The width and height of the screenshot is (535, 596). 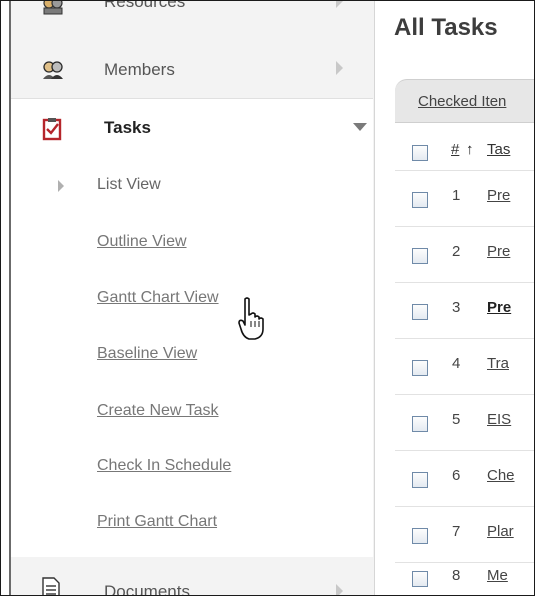 What do you see at coordinates (456, 575) in the screenshot?
I see `row-number: 8` at bounding box center [456, 575].